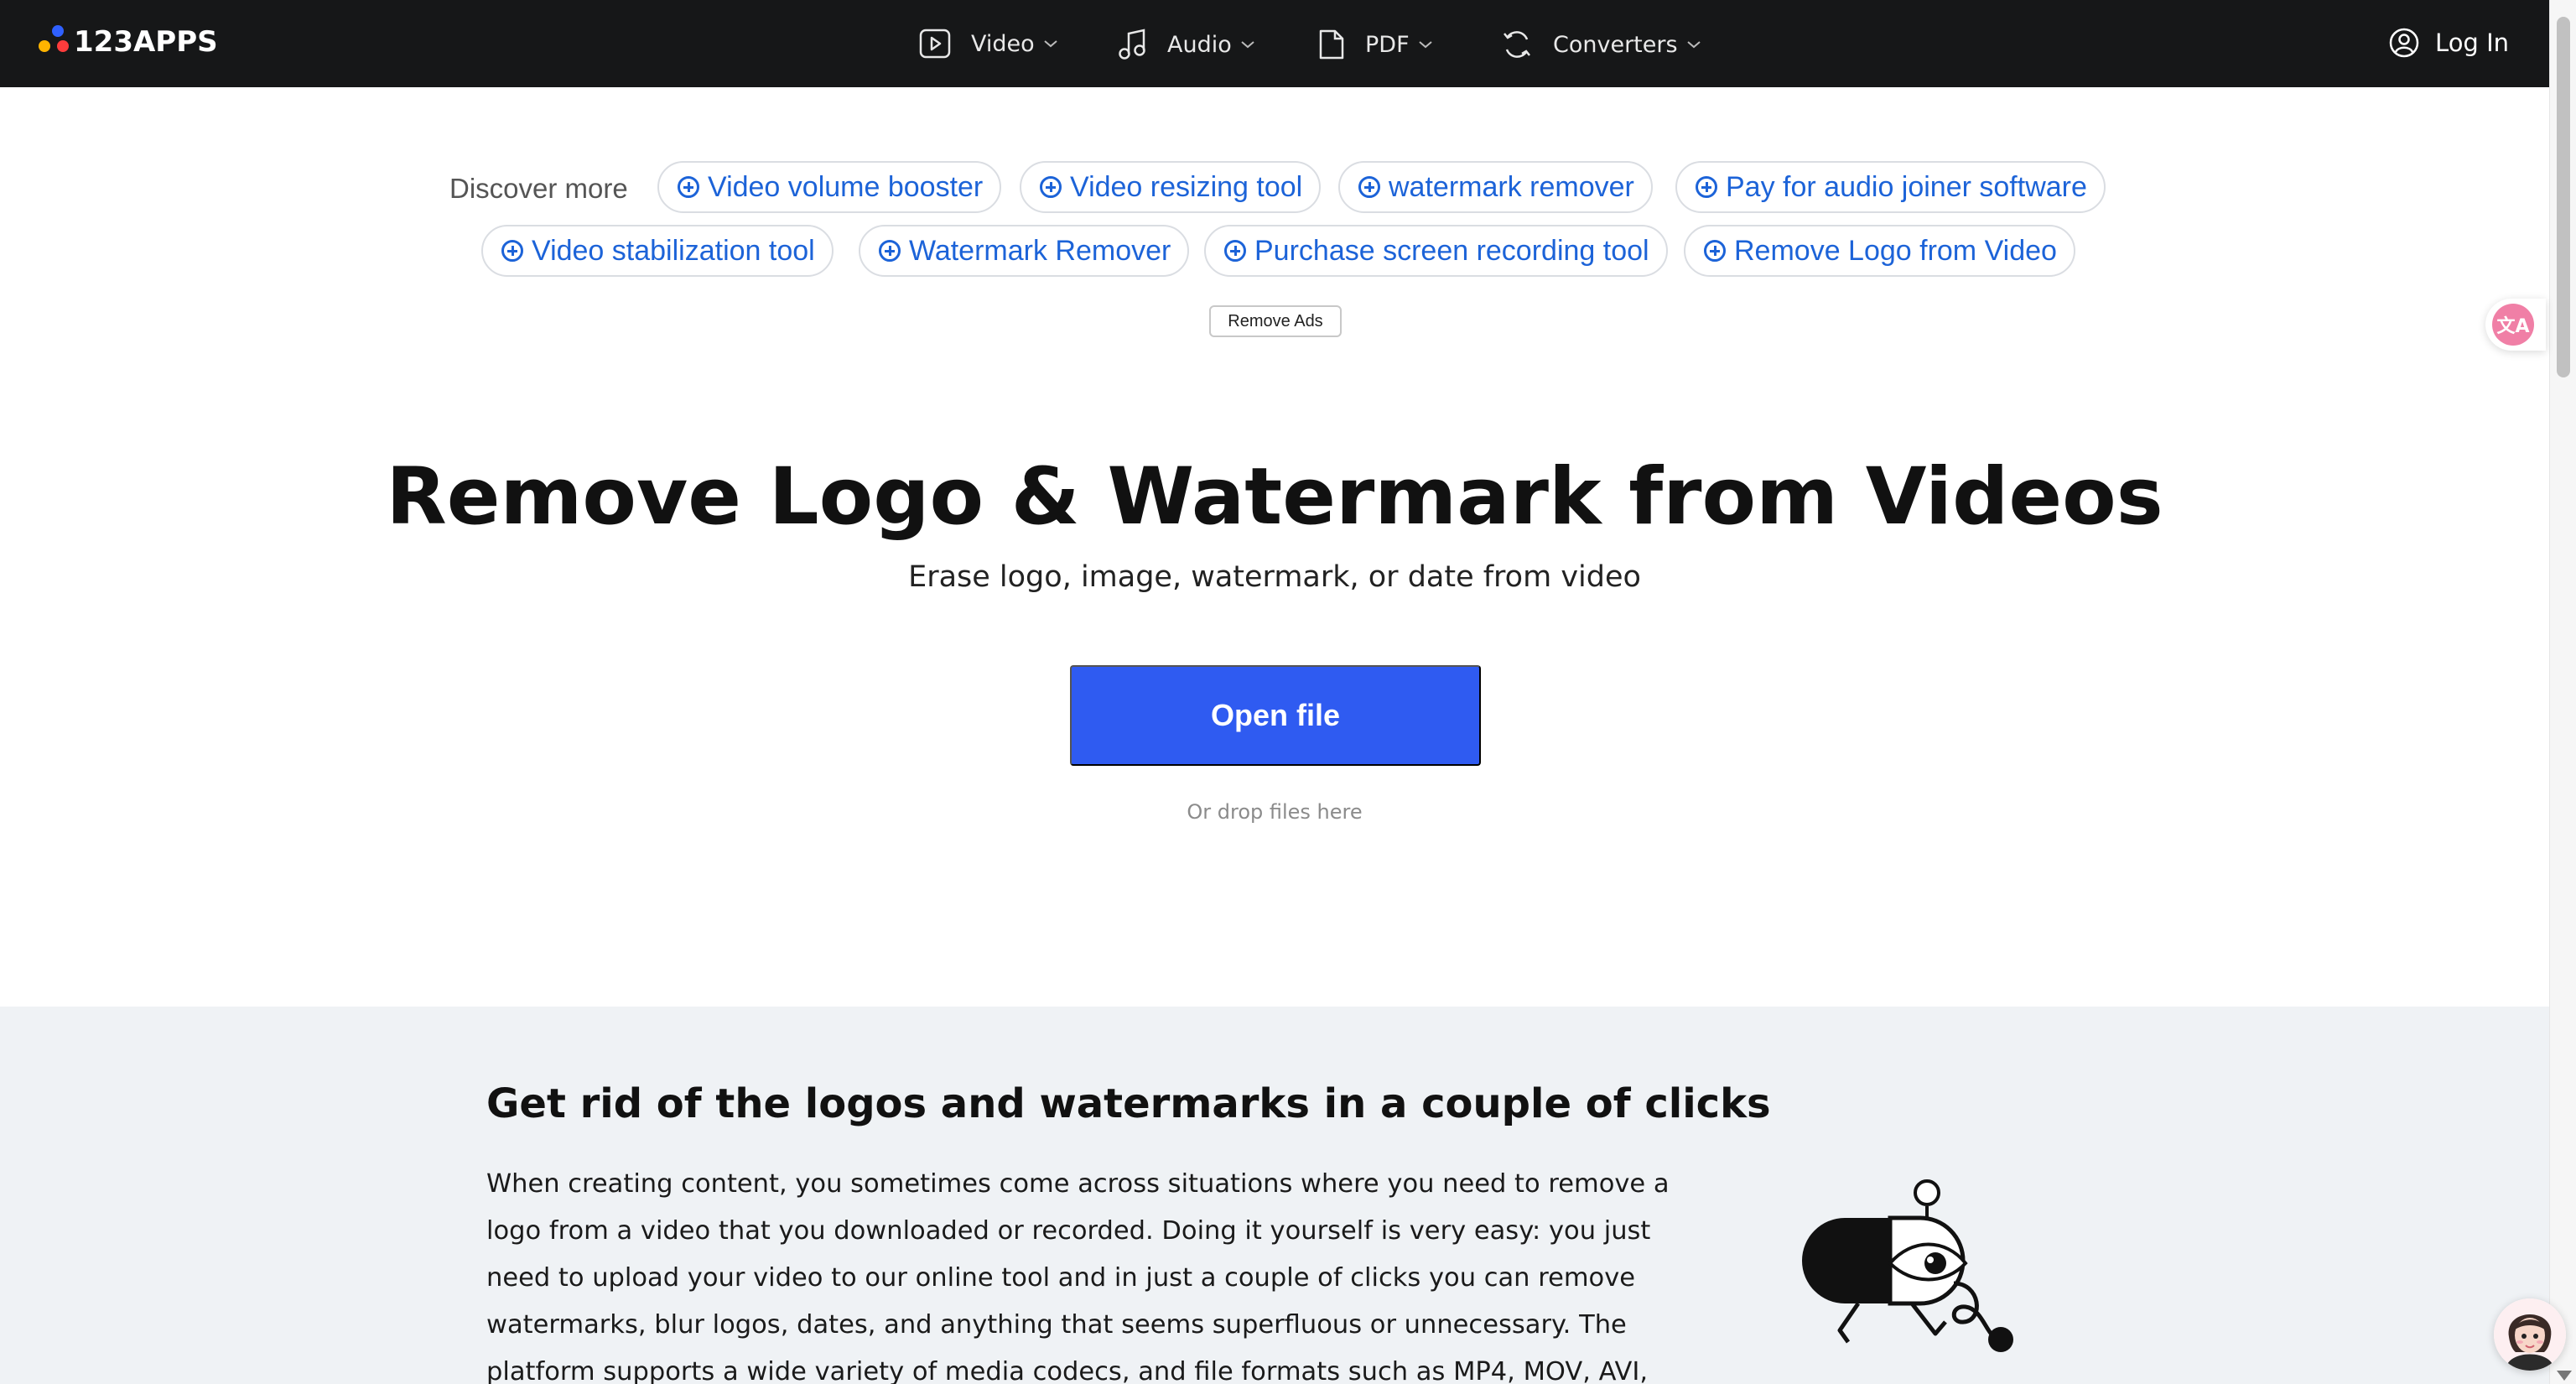  I want to click on discover-chip: Video resizing tool, so click(1171, 187).